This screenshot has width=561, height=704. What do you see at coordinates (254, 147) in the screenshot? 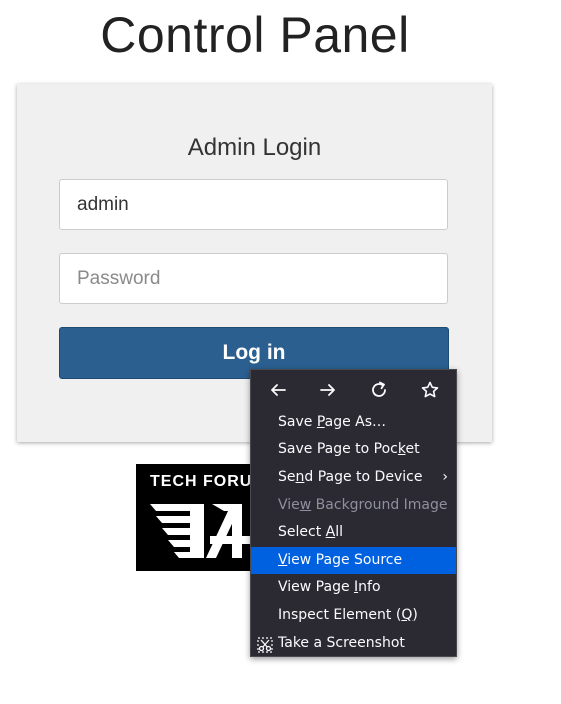
I see `login-heading: Admin Login` at bounding box center [254, 147].